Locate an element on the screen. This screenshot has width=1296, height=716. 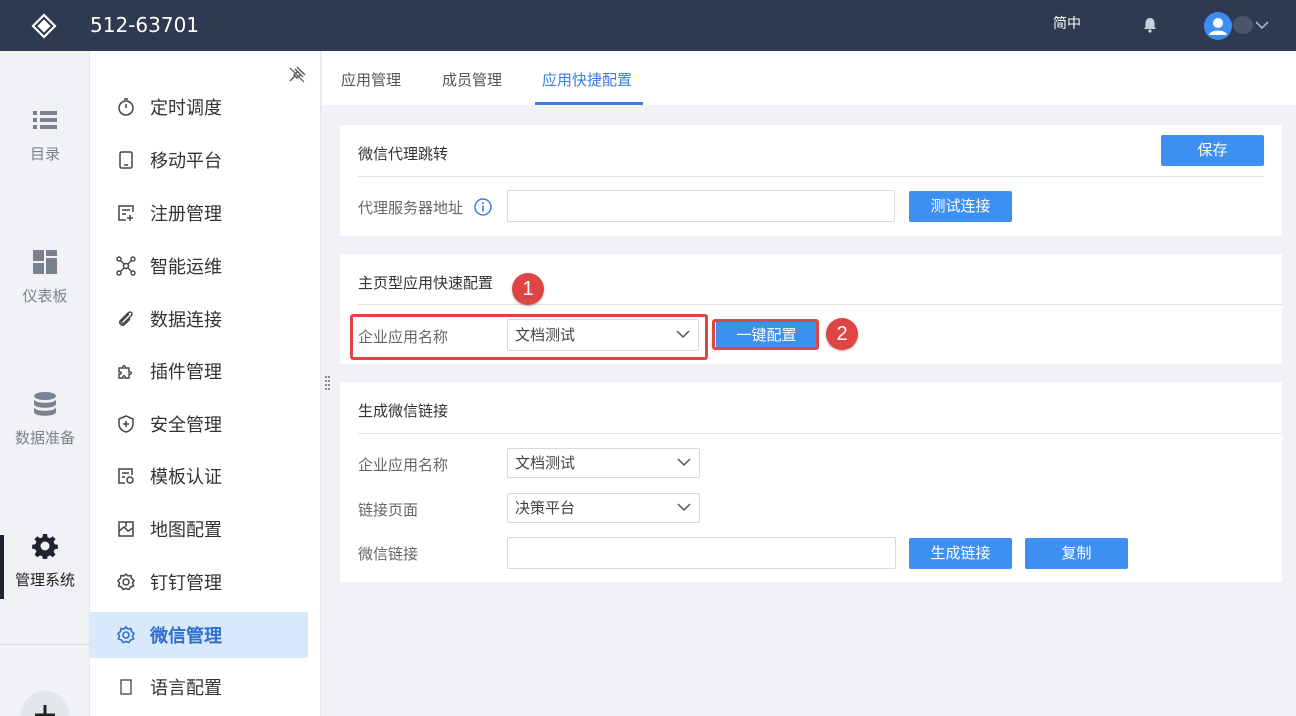
puzzle-icon is located at coordinates (125, 372).